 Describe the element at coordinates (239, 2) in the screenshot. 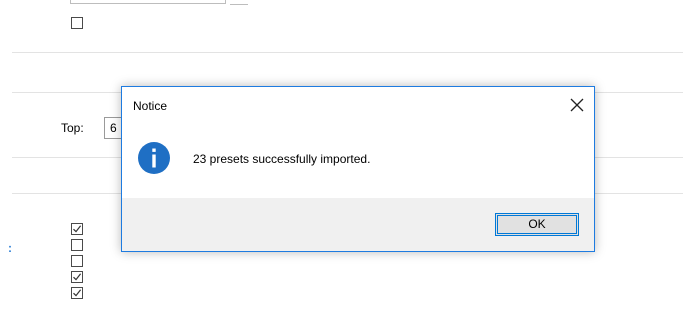

I see `button-edge` at that location.